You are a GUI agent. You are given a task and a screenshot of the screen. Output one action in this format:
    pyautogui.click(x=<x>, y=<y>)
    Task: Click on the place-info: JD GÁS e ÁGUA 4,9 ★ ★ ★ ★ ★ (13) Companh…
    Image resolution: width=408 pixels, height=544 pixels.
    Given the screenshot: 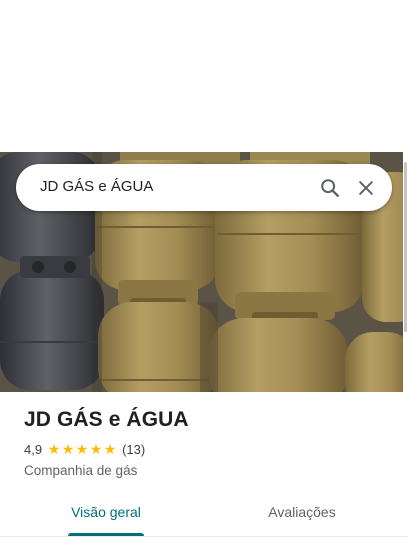 What is the action you would take?
    pyautogui.click(x=209, y=443)
    